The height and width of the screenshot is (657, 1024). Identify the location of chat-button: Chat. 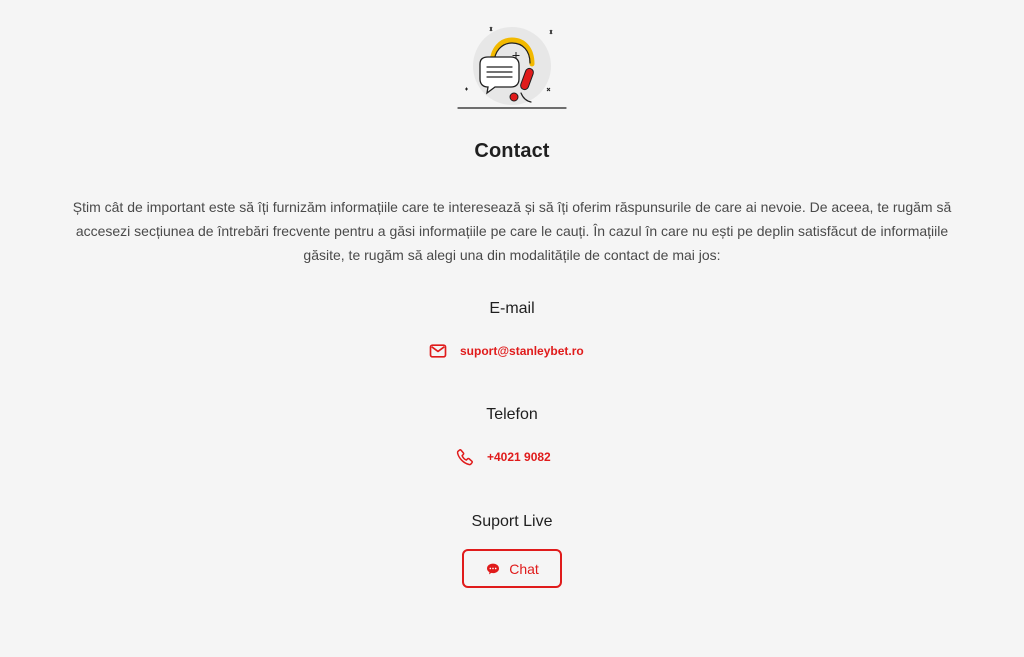
(512, 568).